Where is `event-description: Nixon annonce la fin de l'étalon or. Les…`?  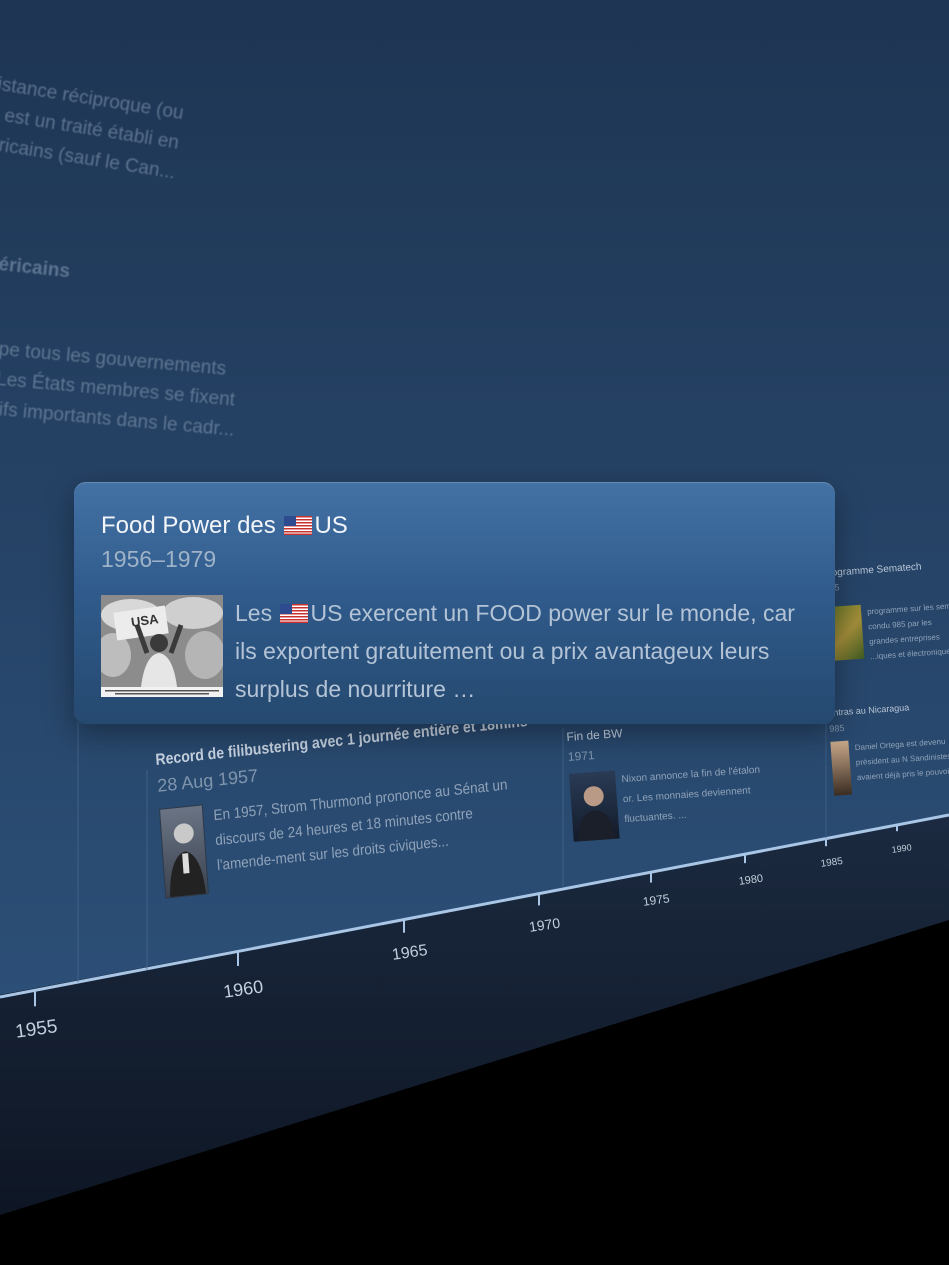
event-description: Nixon annonce la fin de l'étalon or. Les… is located at coordinates (691, 795).